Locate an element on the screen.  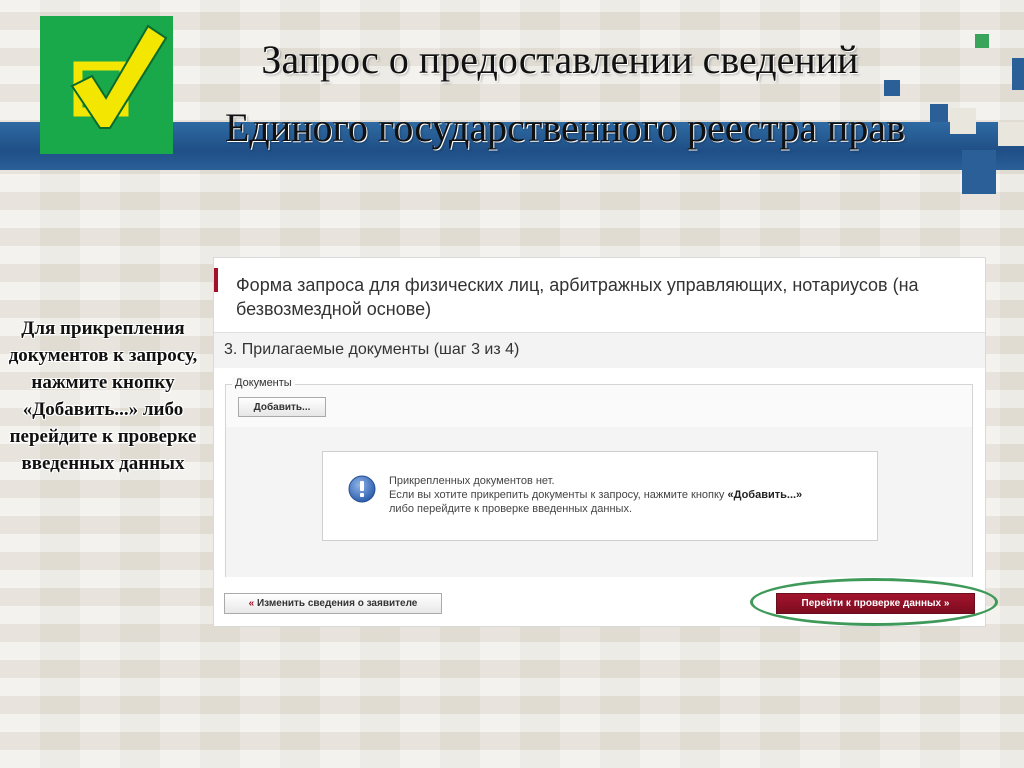
slide-title-line2: Единого государственного реестра прав is located at coordinates (565, 127).